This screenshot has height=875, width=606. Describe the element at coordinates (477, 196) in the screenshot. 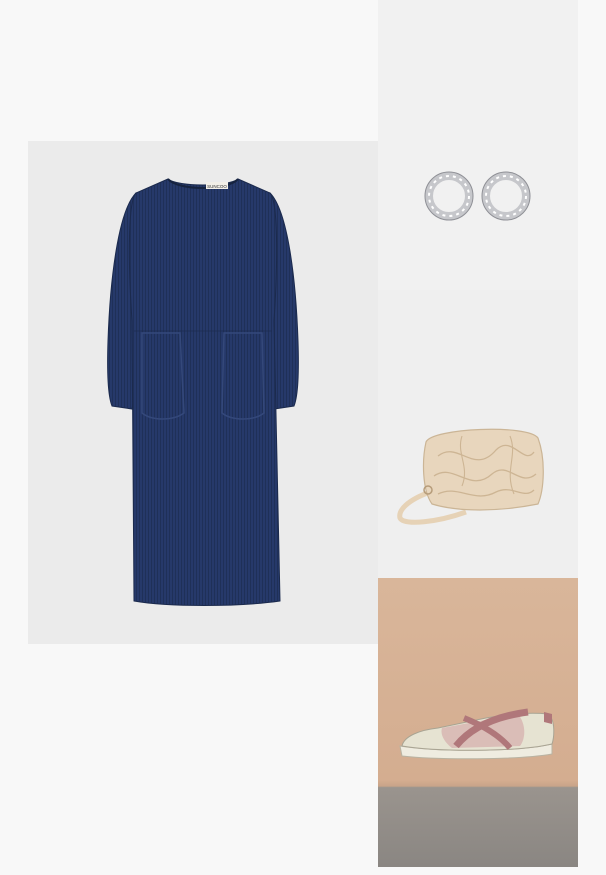

I see `hoop-earrings-icon` at that location.